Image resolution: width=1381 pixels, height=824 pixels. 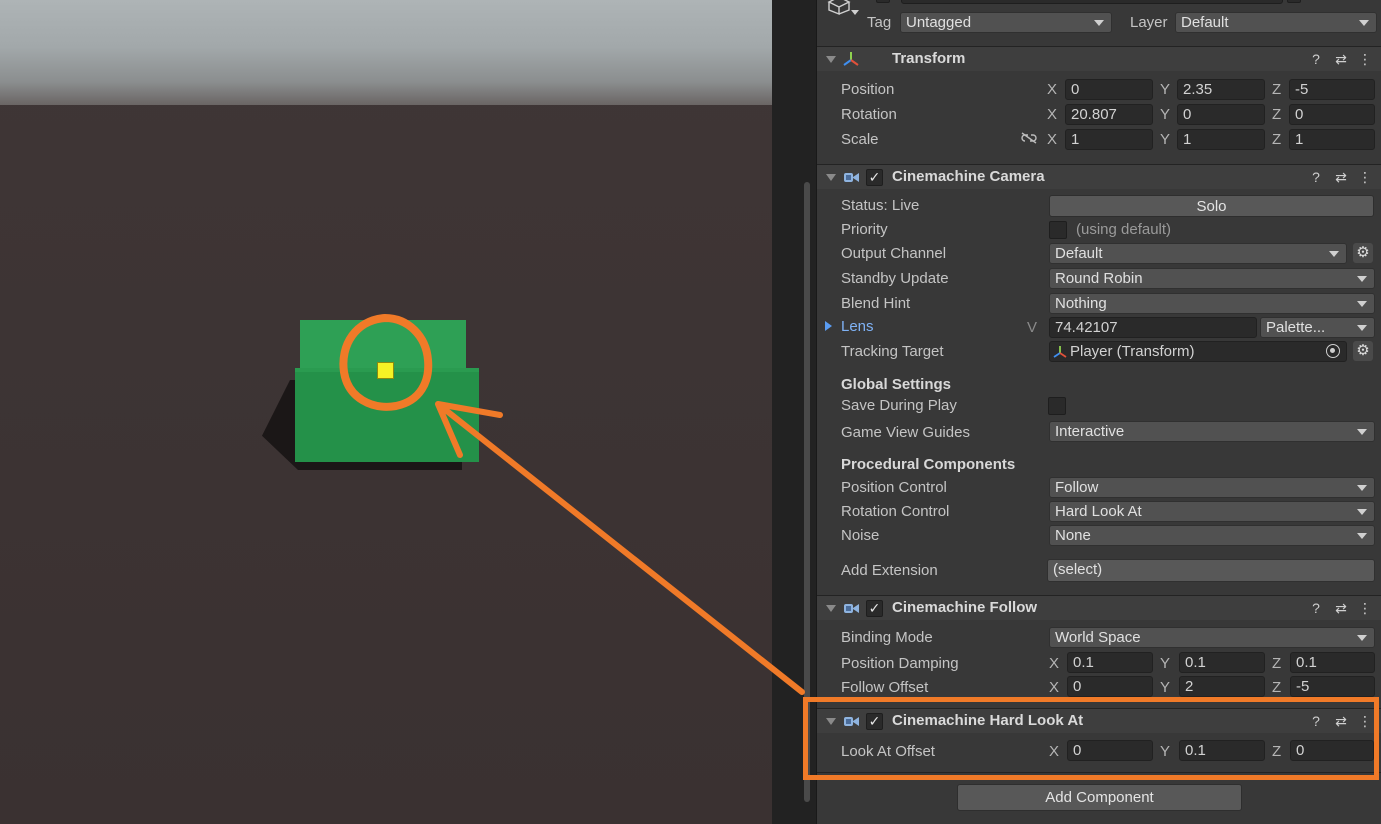 I want to click on constrain-proportions-icon, so click(x=1029, y=138).